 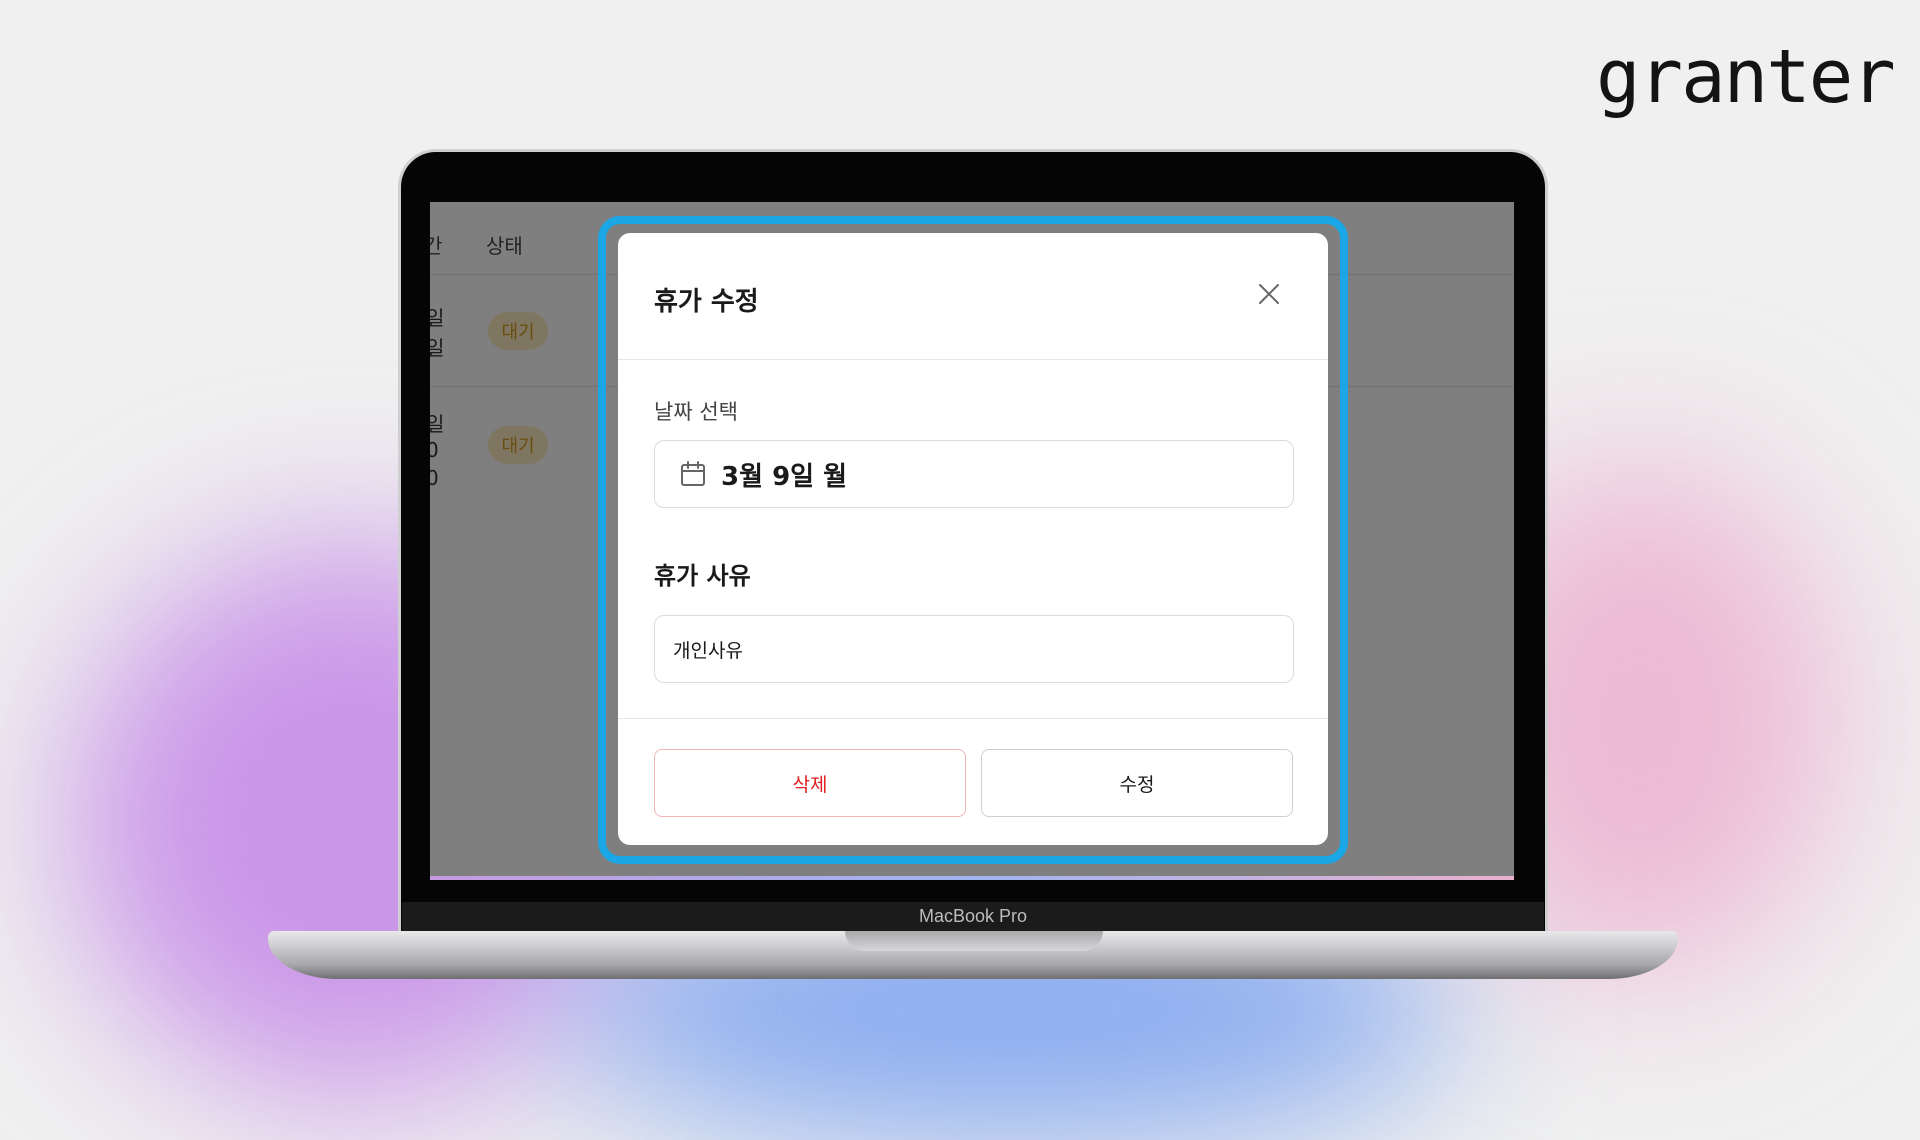 What do you see at coordinates (974, 474) in the screenshot?
I see `date-picker-field: 3월 9일 월` at bounding box center [974, 474].